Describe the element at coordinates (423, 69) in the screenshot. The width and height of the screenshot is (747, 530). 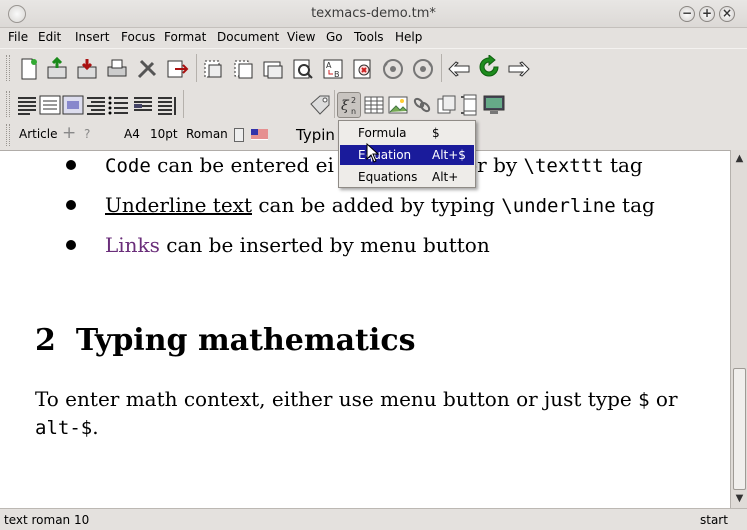
I see `redo-icon` at that location.